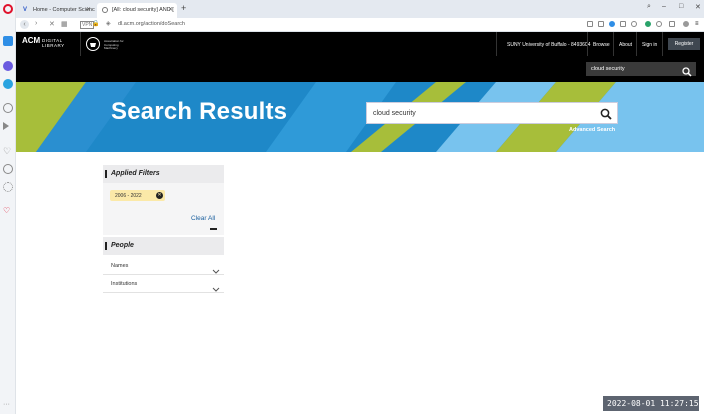 This screenshot has width=704, height=414. Describe the element at coordinates (648, 24) in the screenshot. I see `grammarly-icon` at that location.